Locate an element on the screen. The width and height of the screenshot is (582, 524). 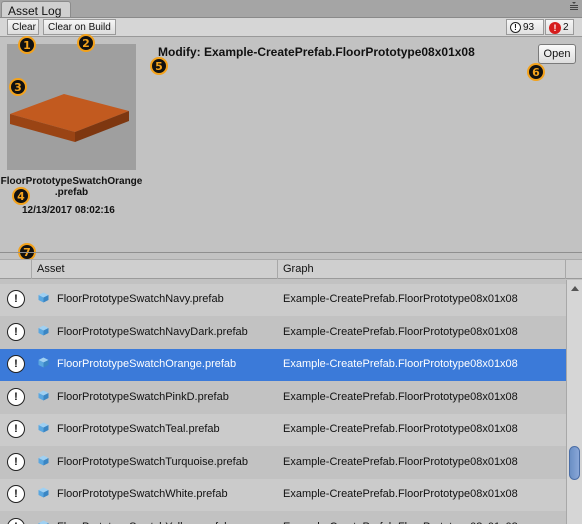
prefab-preview-image is located at coordinates (69, 118).